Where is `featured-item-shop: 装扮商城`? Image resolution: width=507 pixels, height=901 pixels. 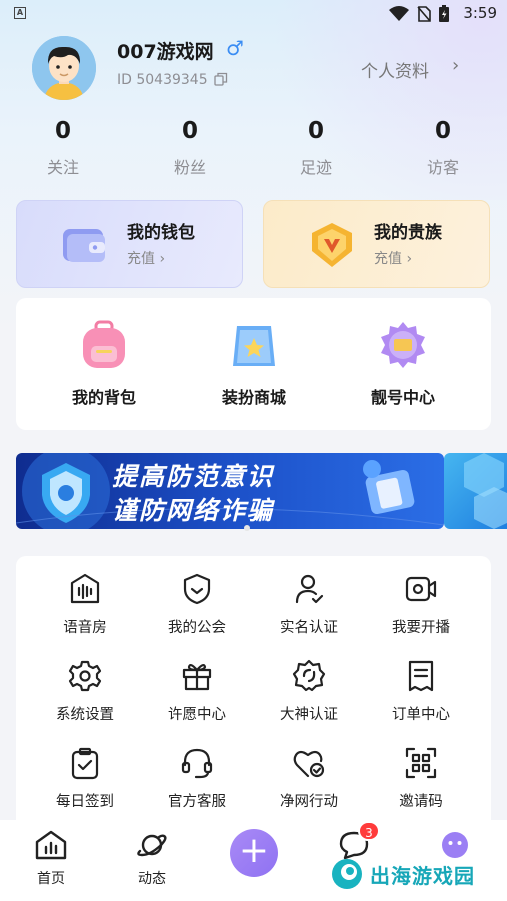 featured-item-shop: 装扮商城 is located at coordinates (254, 364).